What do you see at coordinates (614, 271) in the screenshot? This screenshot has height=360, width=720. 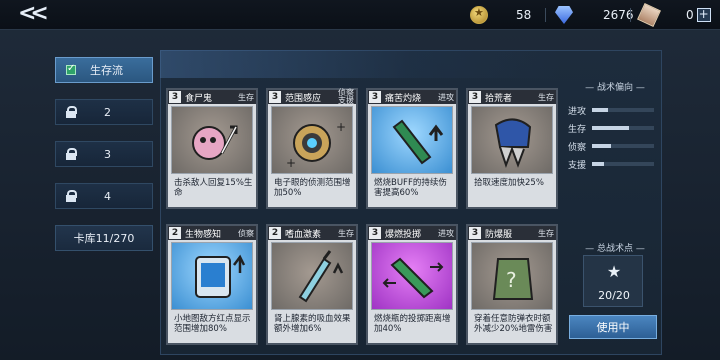 I see `star-icon: ★` at bounding box center [614, 271].